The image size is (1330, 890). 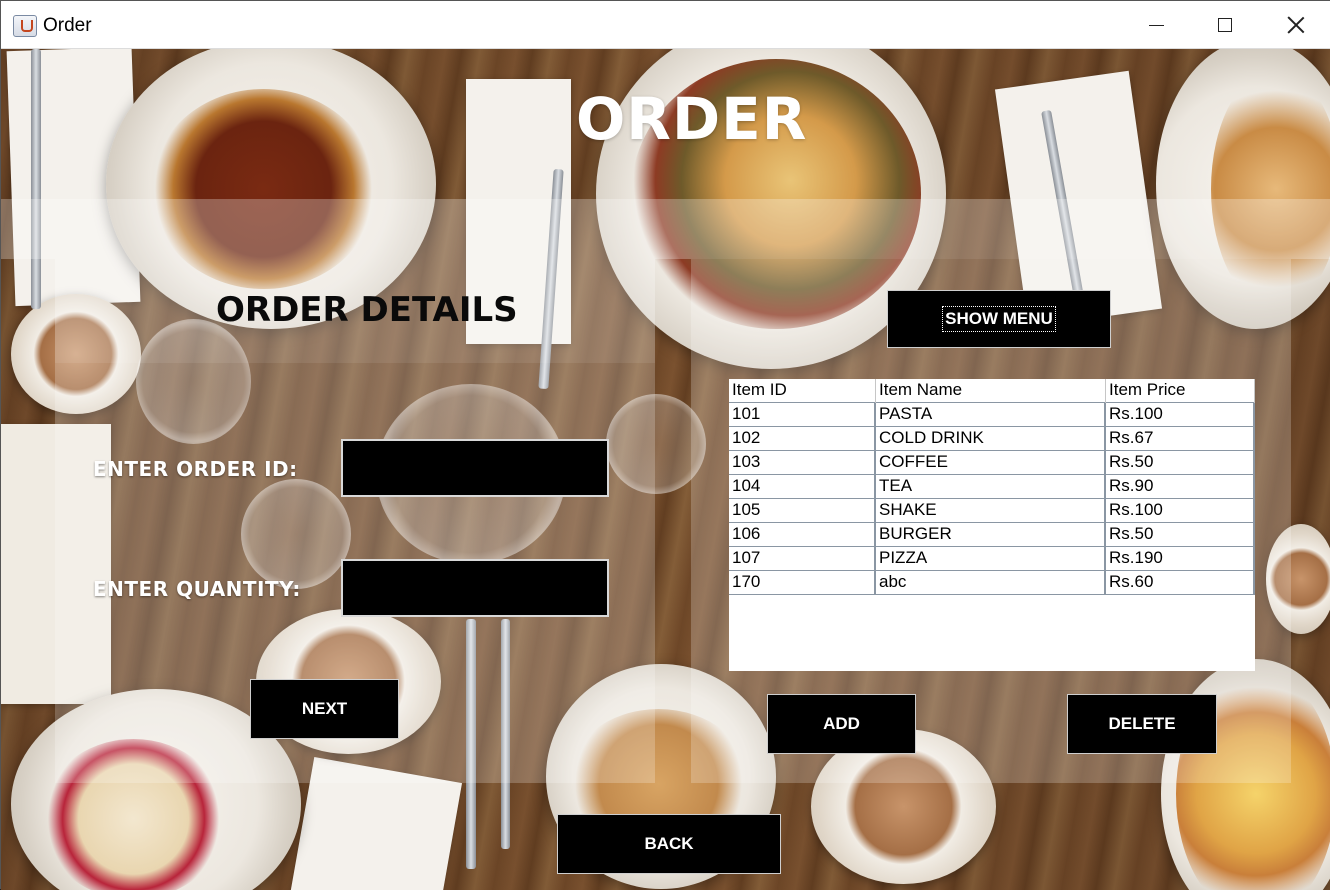 What do you see at coordinates (1180, 391) in the screenshot?
I see `column-header-item-price: Item Price` at bounding box center [1180, 391].